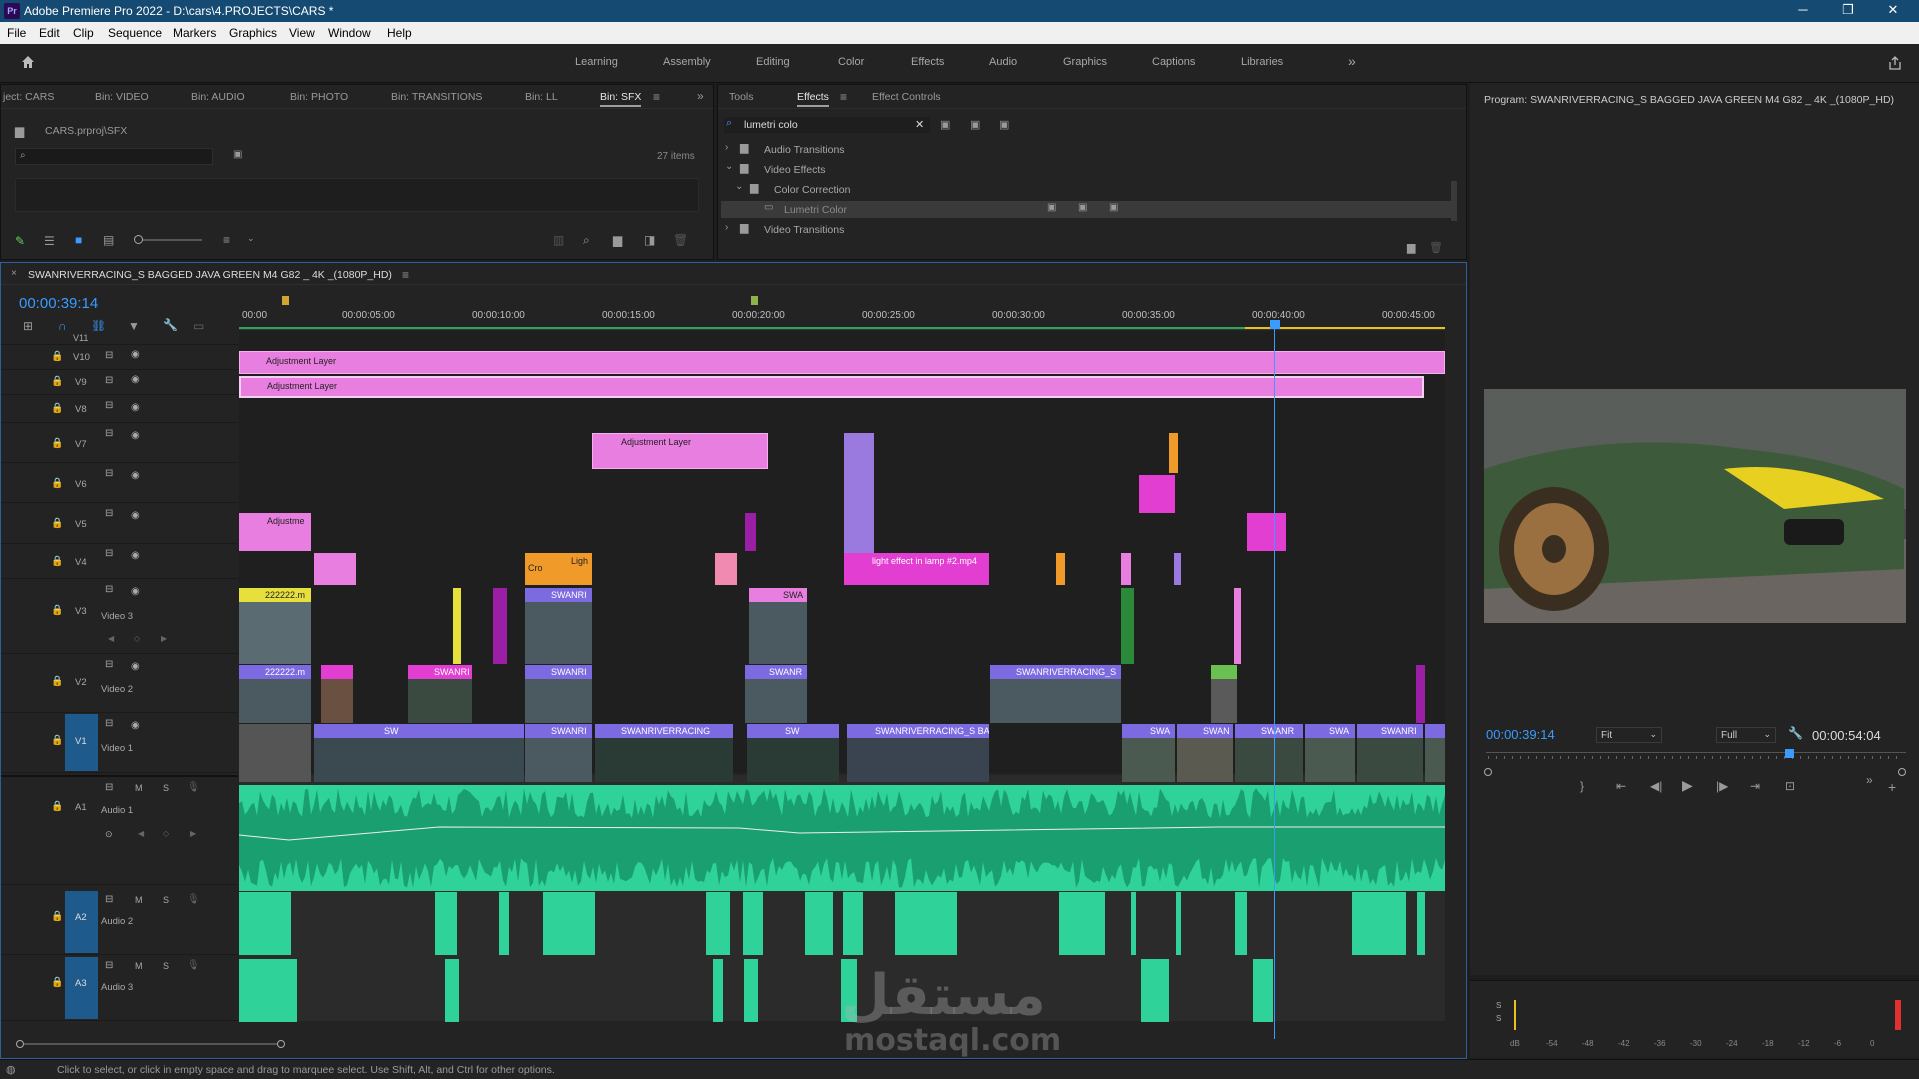 This screenshot has width=1919, height=1079. What do you see at coordinates (49, 33) in the screenshot?
I see `menu-edit: Edit` at bounding box center [49, 33].